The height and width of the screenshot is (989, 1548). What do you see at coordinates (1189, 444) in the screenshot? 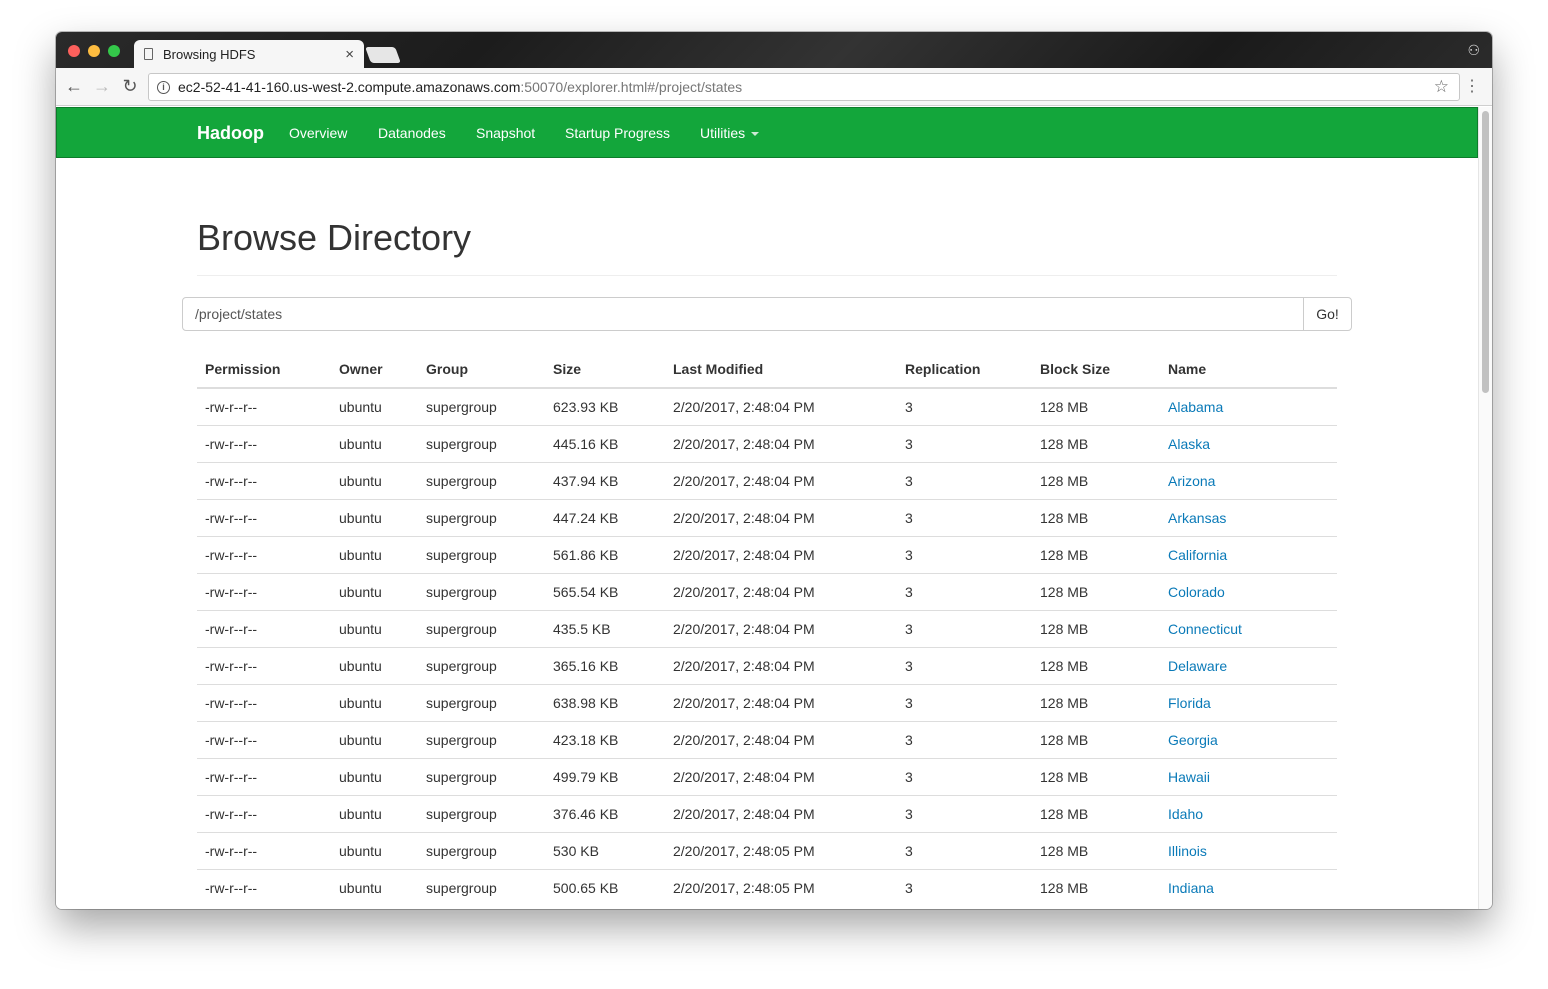
I see `file-name-link: Alaska` at bounding box center [1189, 444].